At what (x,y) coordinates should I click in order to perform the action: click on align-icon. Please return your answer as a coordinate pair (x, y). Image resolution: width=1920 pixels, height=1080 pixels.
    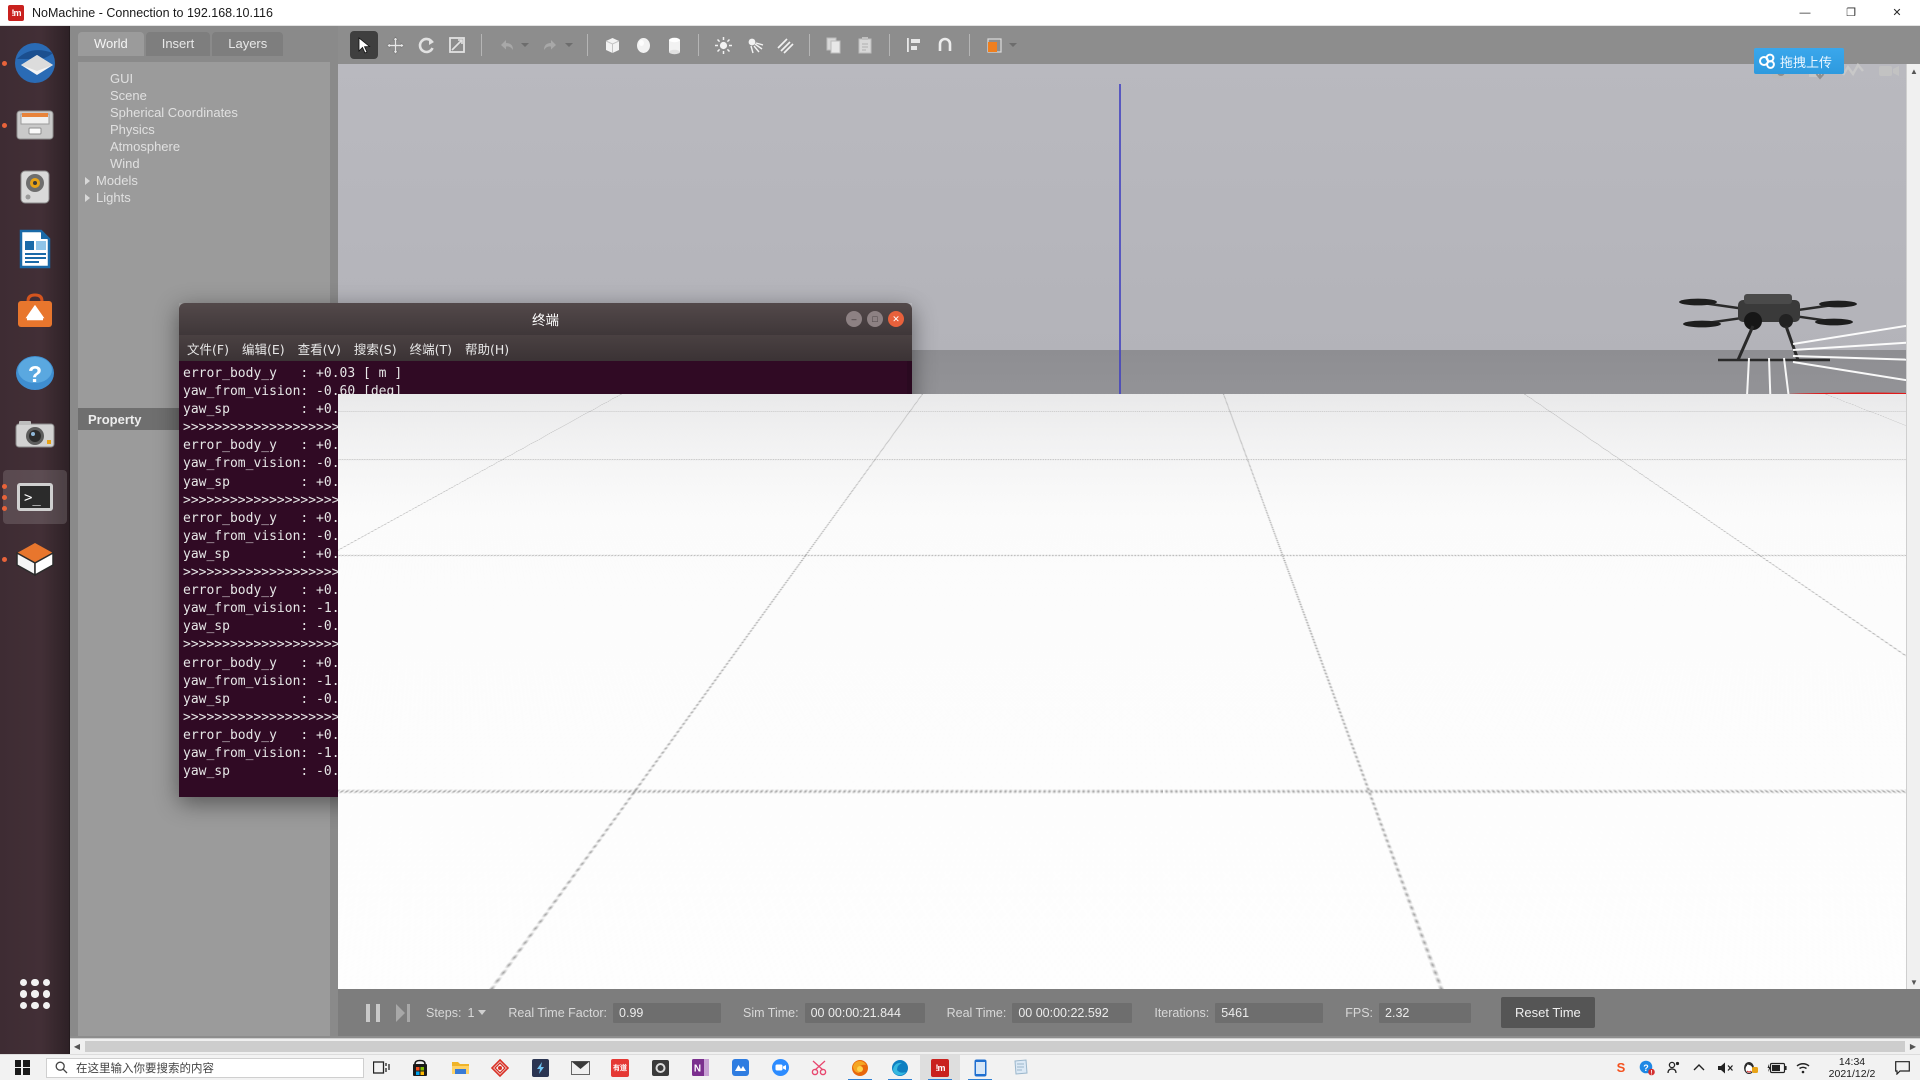
    Looking at the image, I should click on (914, 45).